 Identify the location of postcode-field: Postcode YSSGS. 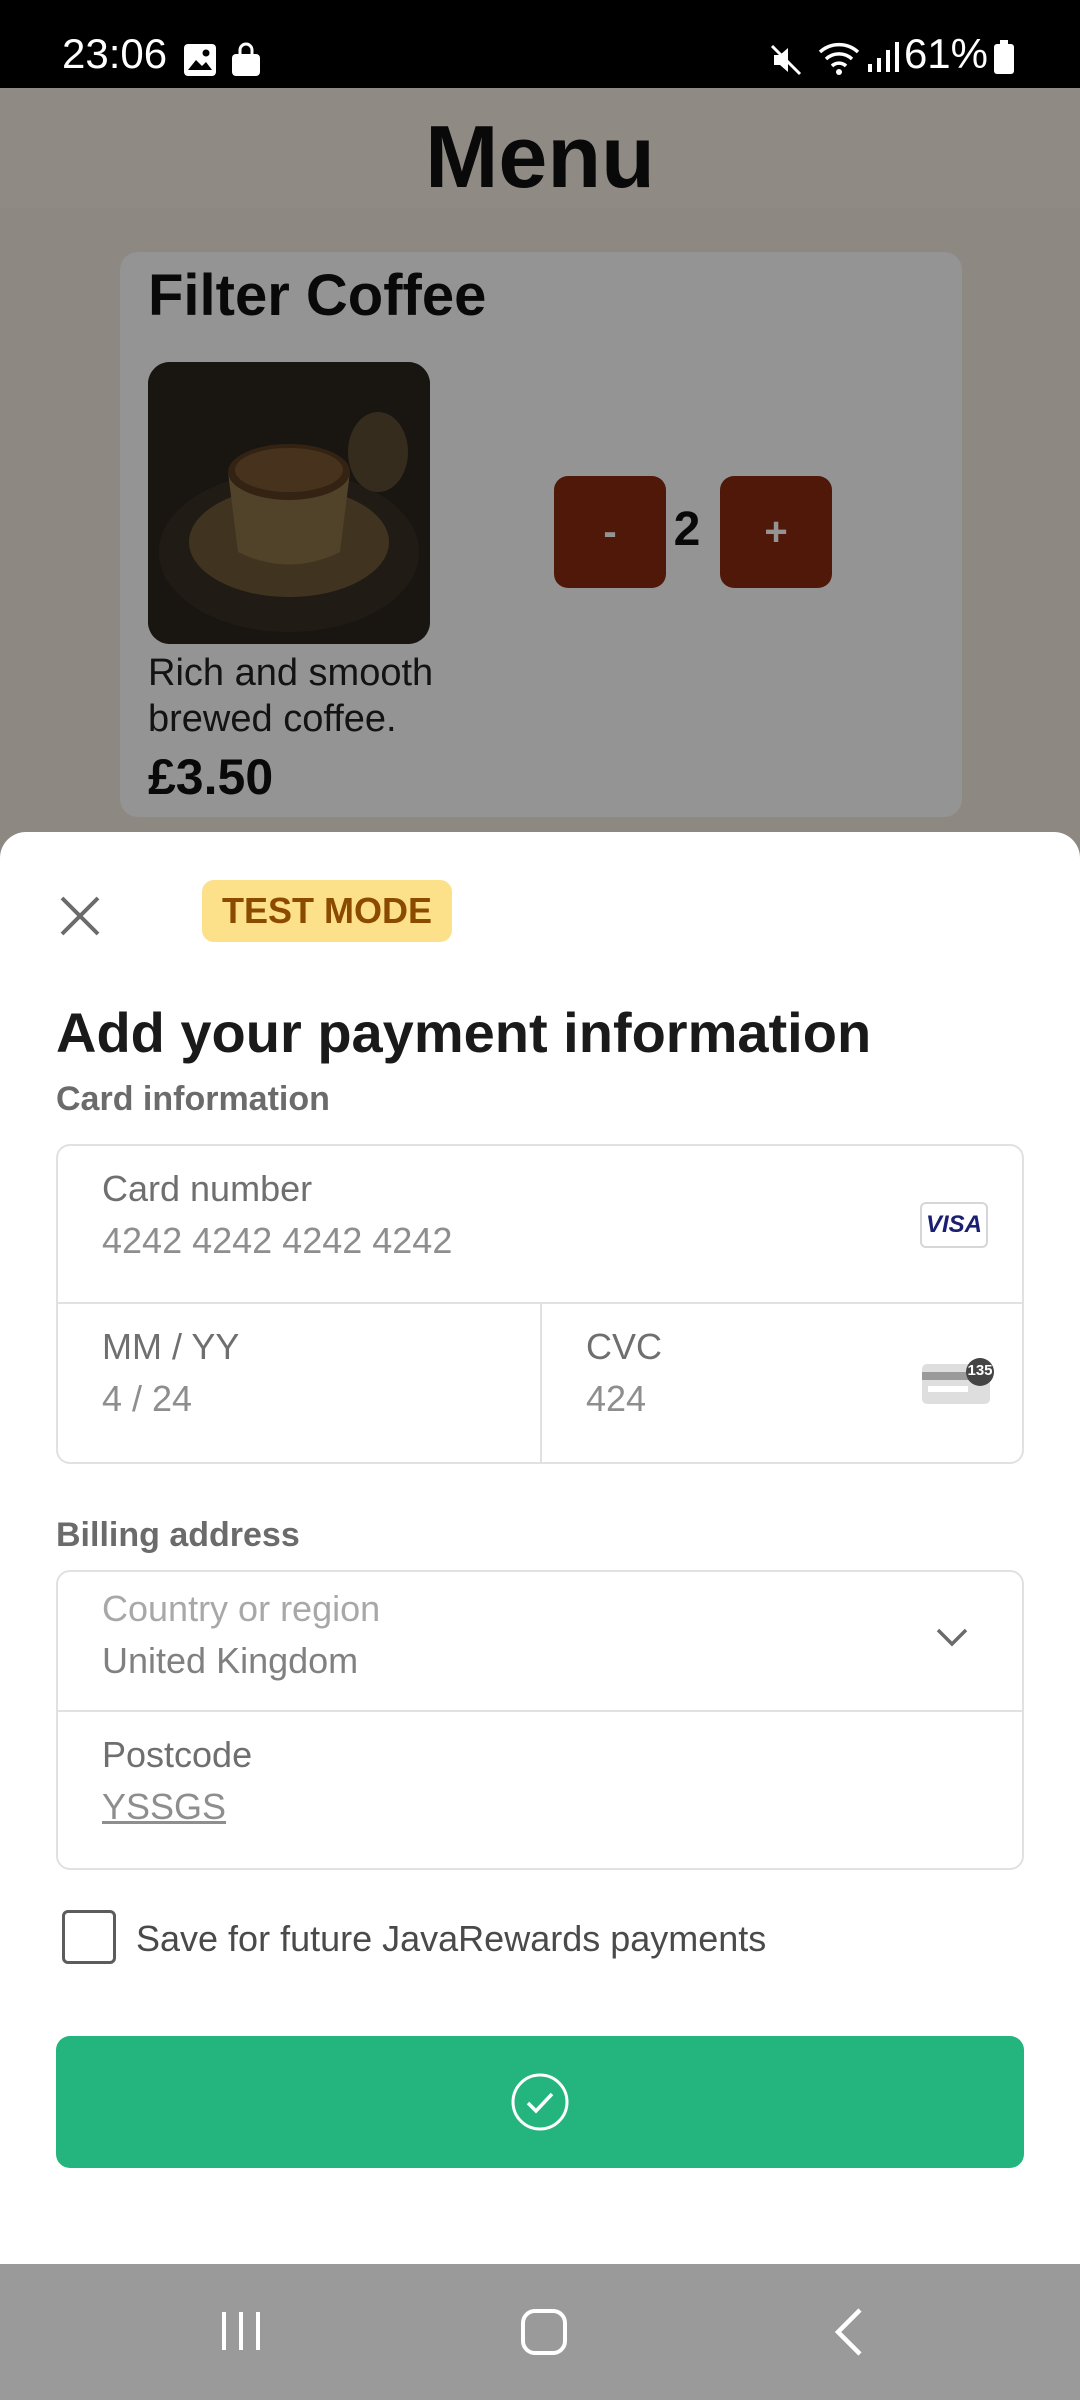
(540, 1791).